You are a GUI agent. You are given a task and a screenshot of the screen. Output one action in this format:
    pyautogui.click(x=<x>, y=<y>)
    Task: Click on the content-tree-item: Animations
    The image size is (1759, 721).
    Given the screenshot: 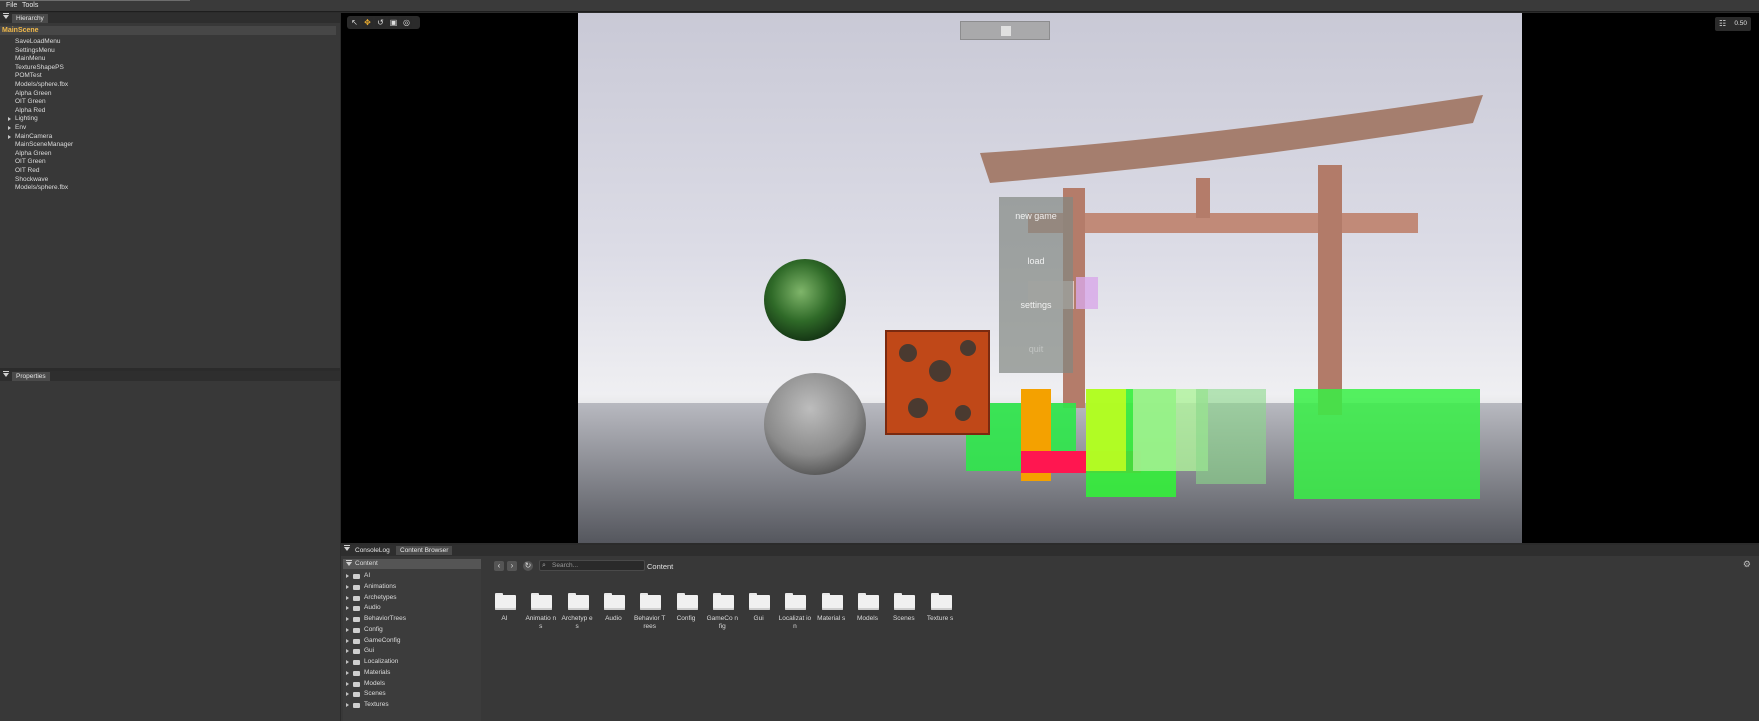 What is the action you would take?
    pyautogui.click(x=412, y=587)
    